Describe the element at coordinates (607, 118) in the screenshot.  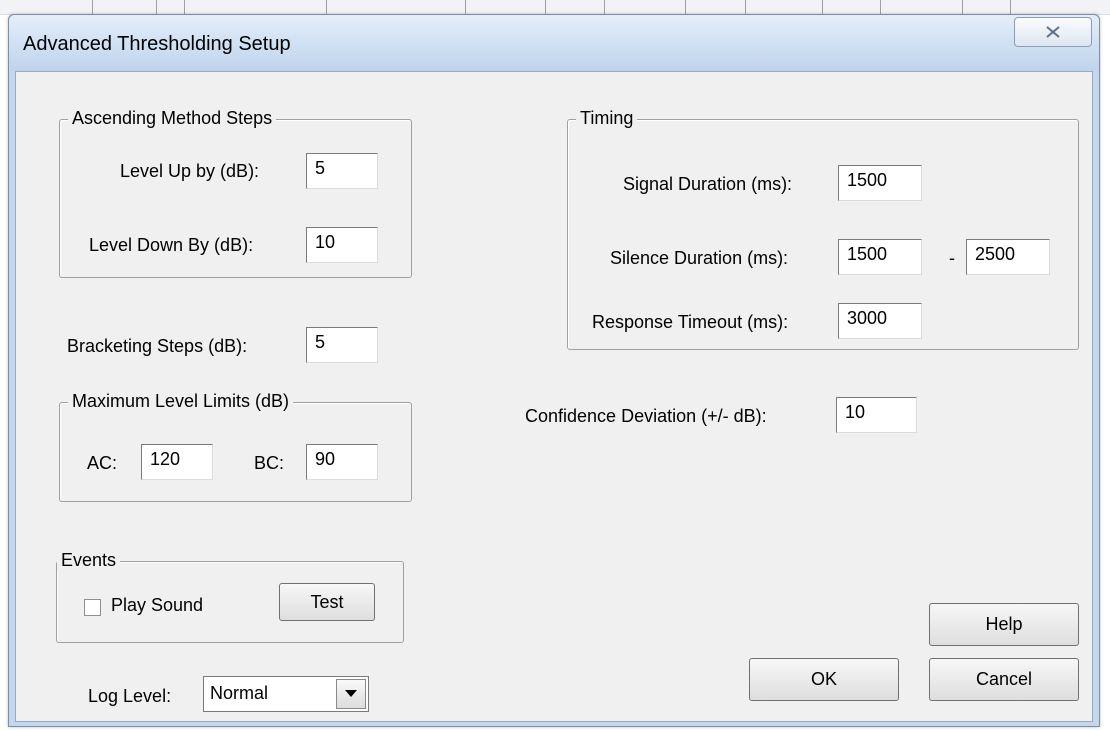
I see `timing-legend: Timing` at that location.